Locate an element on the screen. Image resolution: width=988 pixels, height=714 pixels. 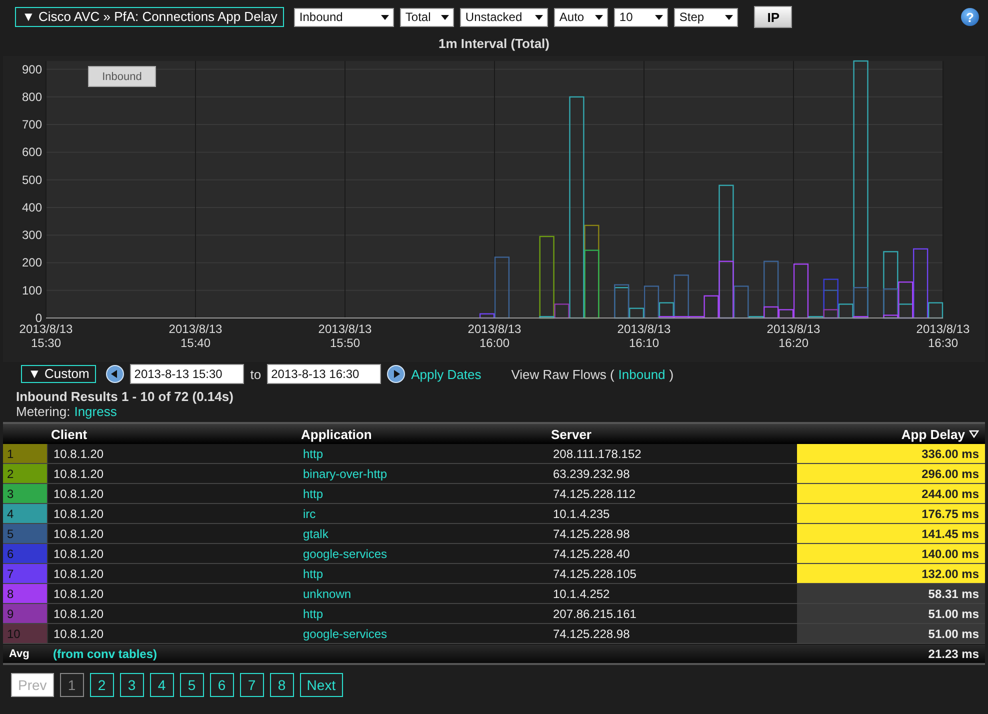
axis-label: 300 is located at coordinates (32, 235).